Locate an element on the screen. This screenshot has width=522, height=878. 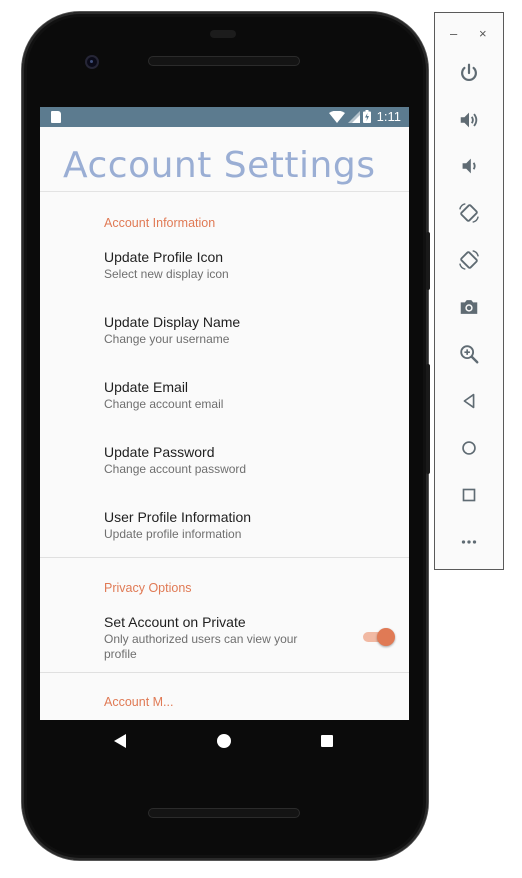
back-icon is located at coordinates (469, 401).